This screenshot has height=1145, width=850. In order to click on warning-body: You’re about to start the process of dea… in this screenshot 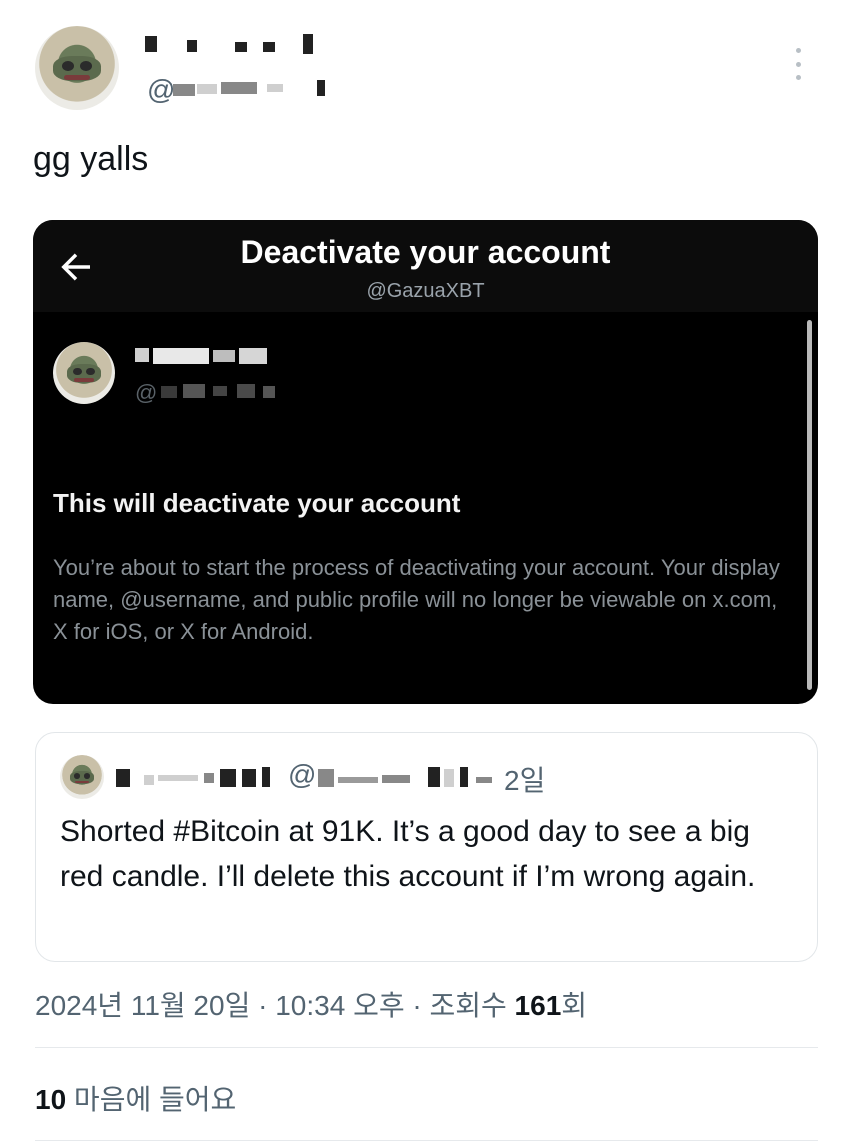, I will do `click(416, 599)`.